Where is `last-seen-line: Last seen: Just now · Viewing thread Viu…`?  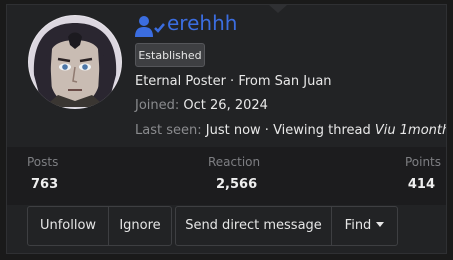
last-seen-line: Last seen: Just now · Viewing thread Viu… is located at coordinates (290, 130).